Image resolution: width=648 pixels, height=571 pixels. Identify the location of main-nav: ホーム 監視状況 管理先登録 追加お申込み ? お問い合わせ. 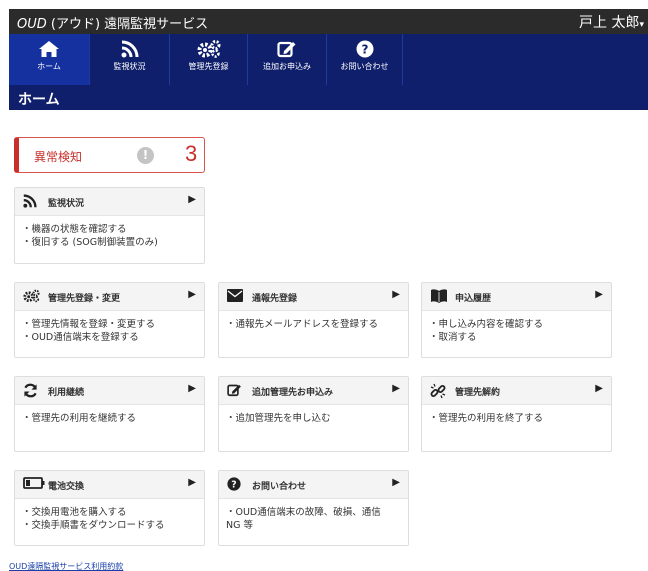
(328, 59).